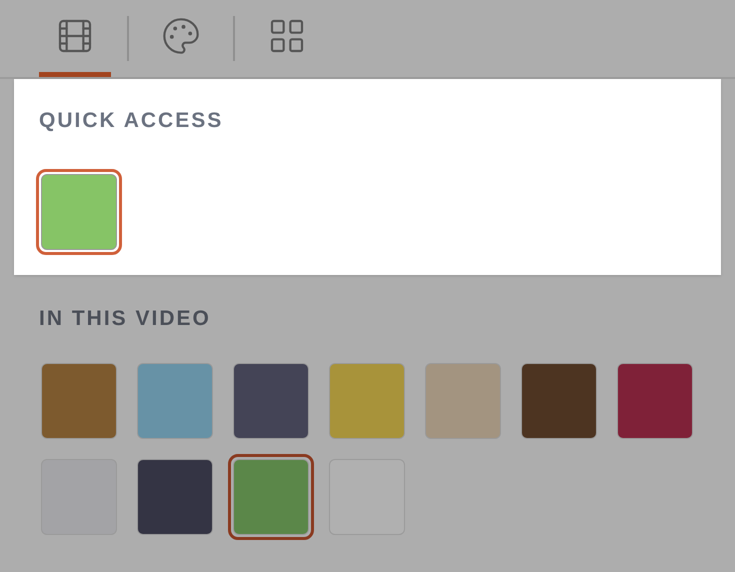 This screenshot has height=572, width=735. Describe the element at coordinates (125, 319) in the screenshot. I see `section-title: IN THIS VIDEO` at that location.